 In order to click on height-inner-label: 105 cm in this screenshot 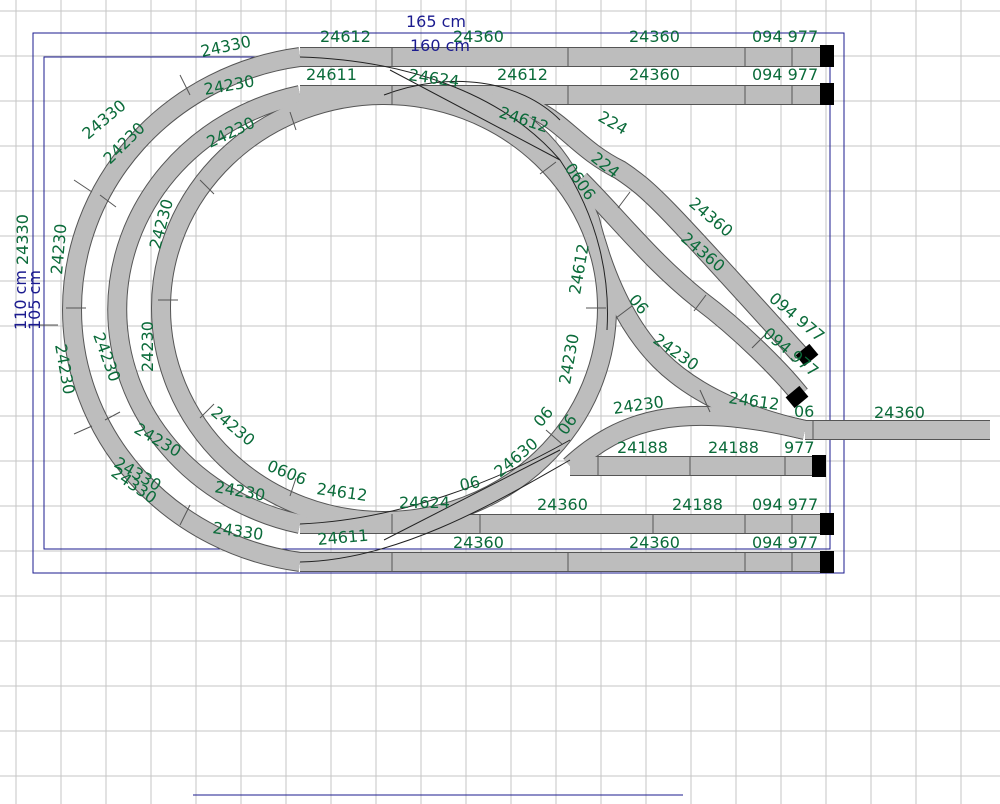, I will do `click(34, 300)`.